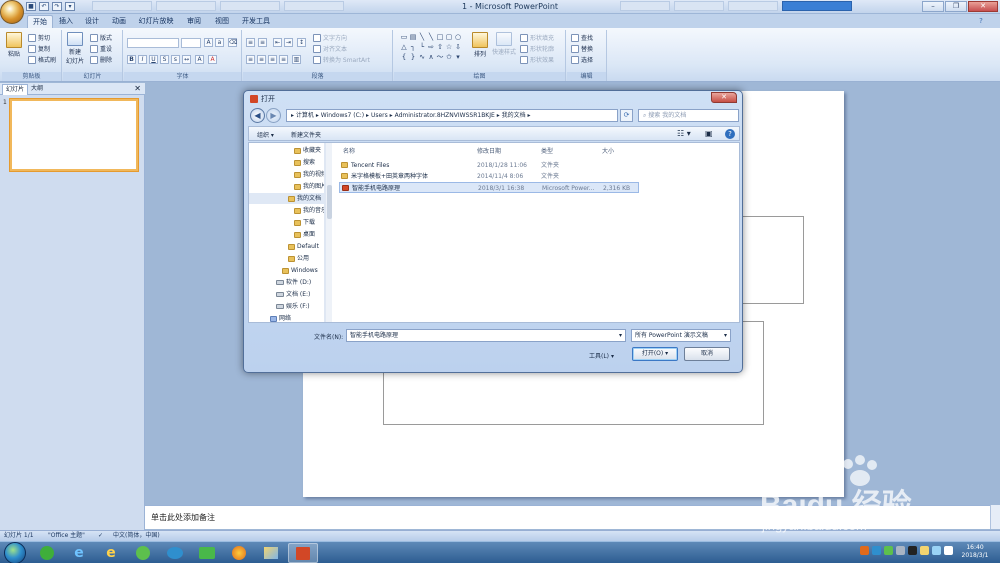 This screenshot has height=563, width=1000. What do you see at coordinates (186, 59) in the screenshot?
I see `spacing-icon: ↔` at bounding box center [186, 59].